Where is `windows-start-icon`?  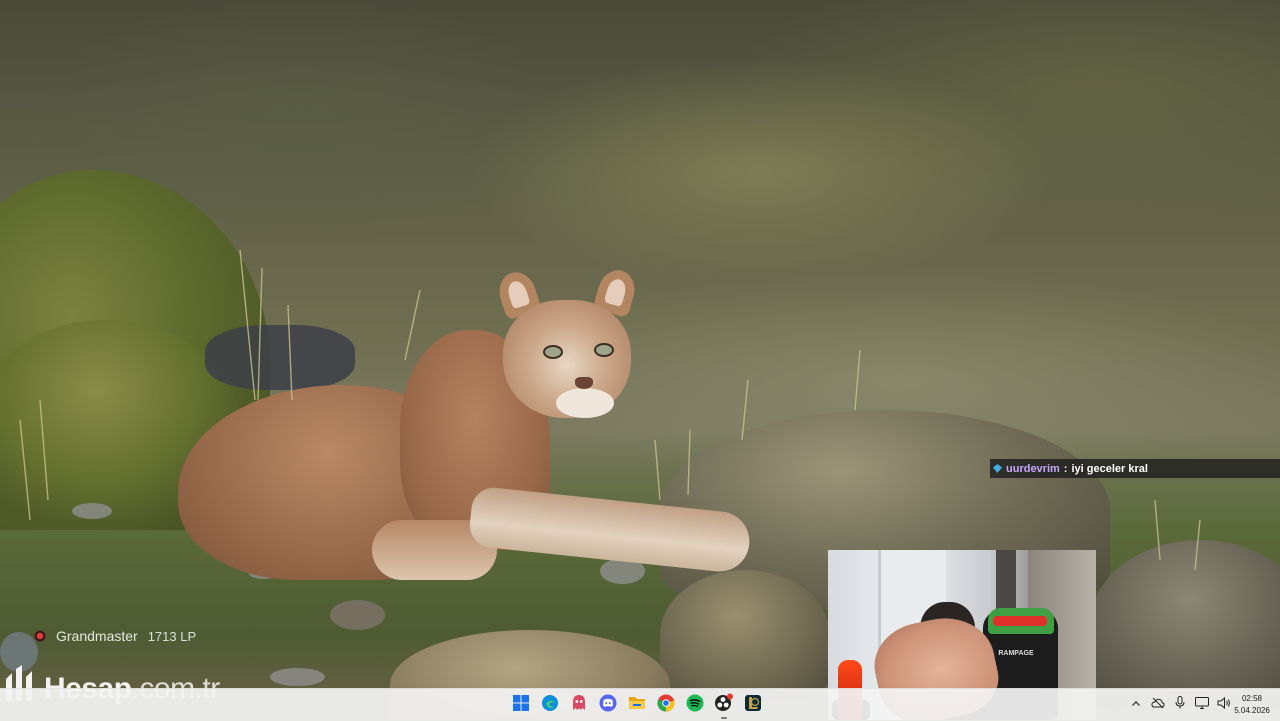 windows-start-icon is located at coordinates (521, 705).